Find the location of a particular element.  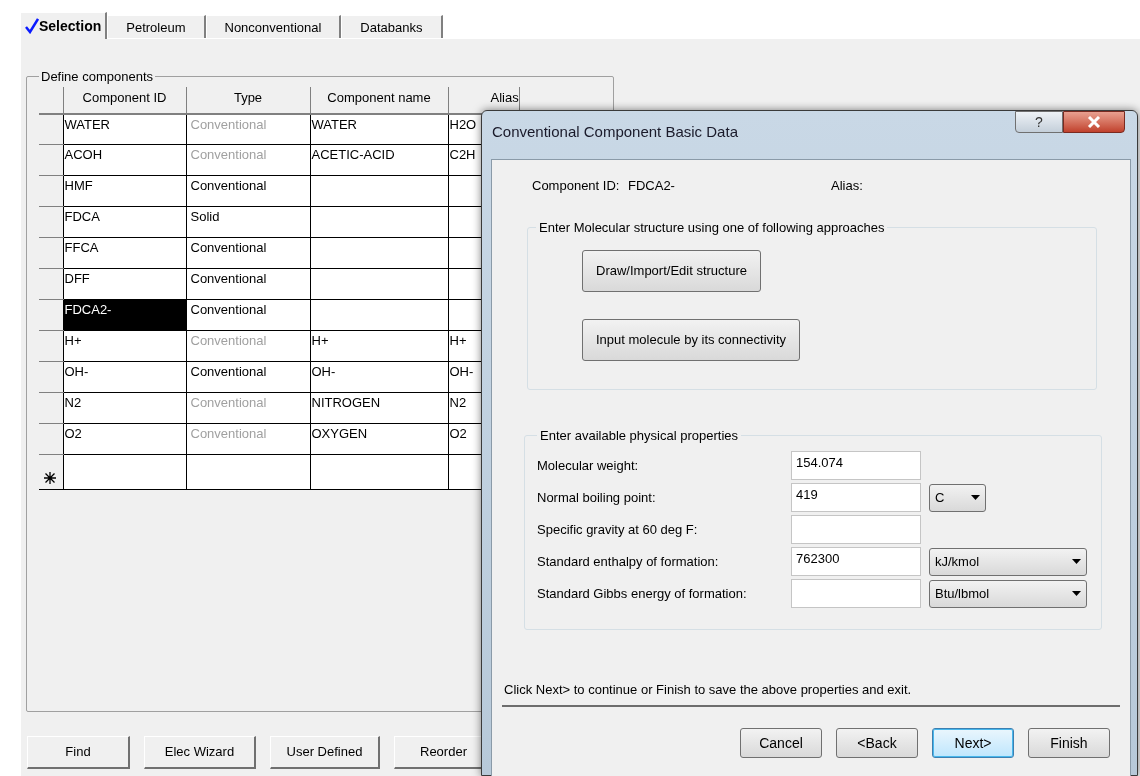

button: User Defined is located at coordinates (325, 752).